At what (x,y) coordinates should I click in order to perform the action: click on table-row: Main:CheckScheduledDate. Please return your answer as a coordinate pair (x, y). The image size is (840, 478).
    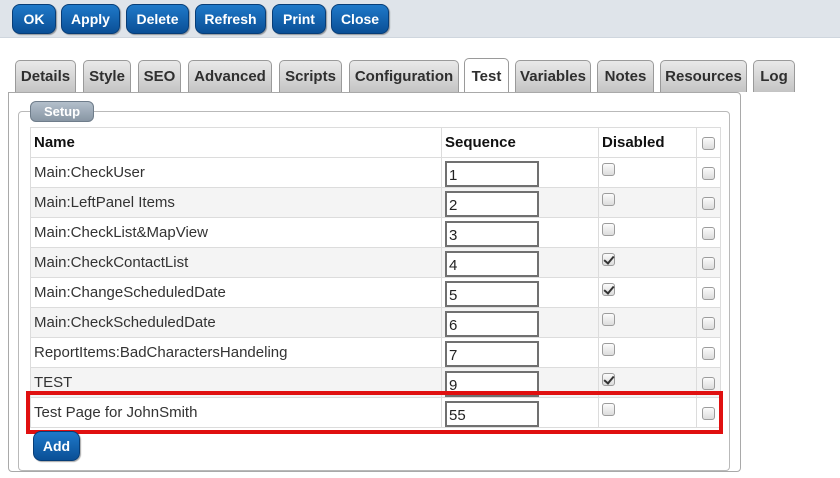
    Looking at the image, I should click on (375, 322).